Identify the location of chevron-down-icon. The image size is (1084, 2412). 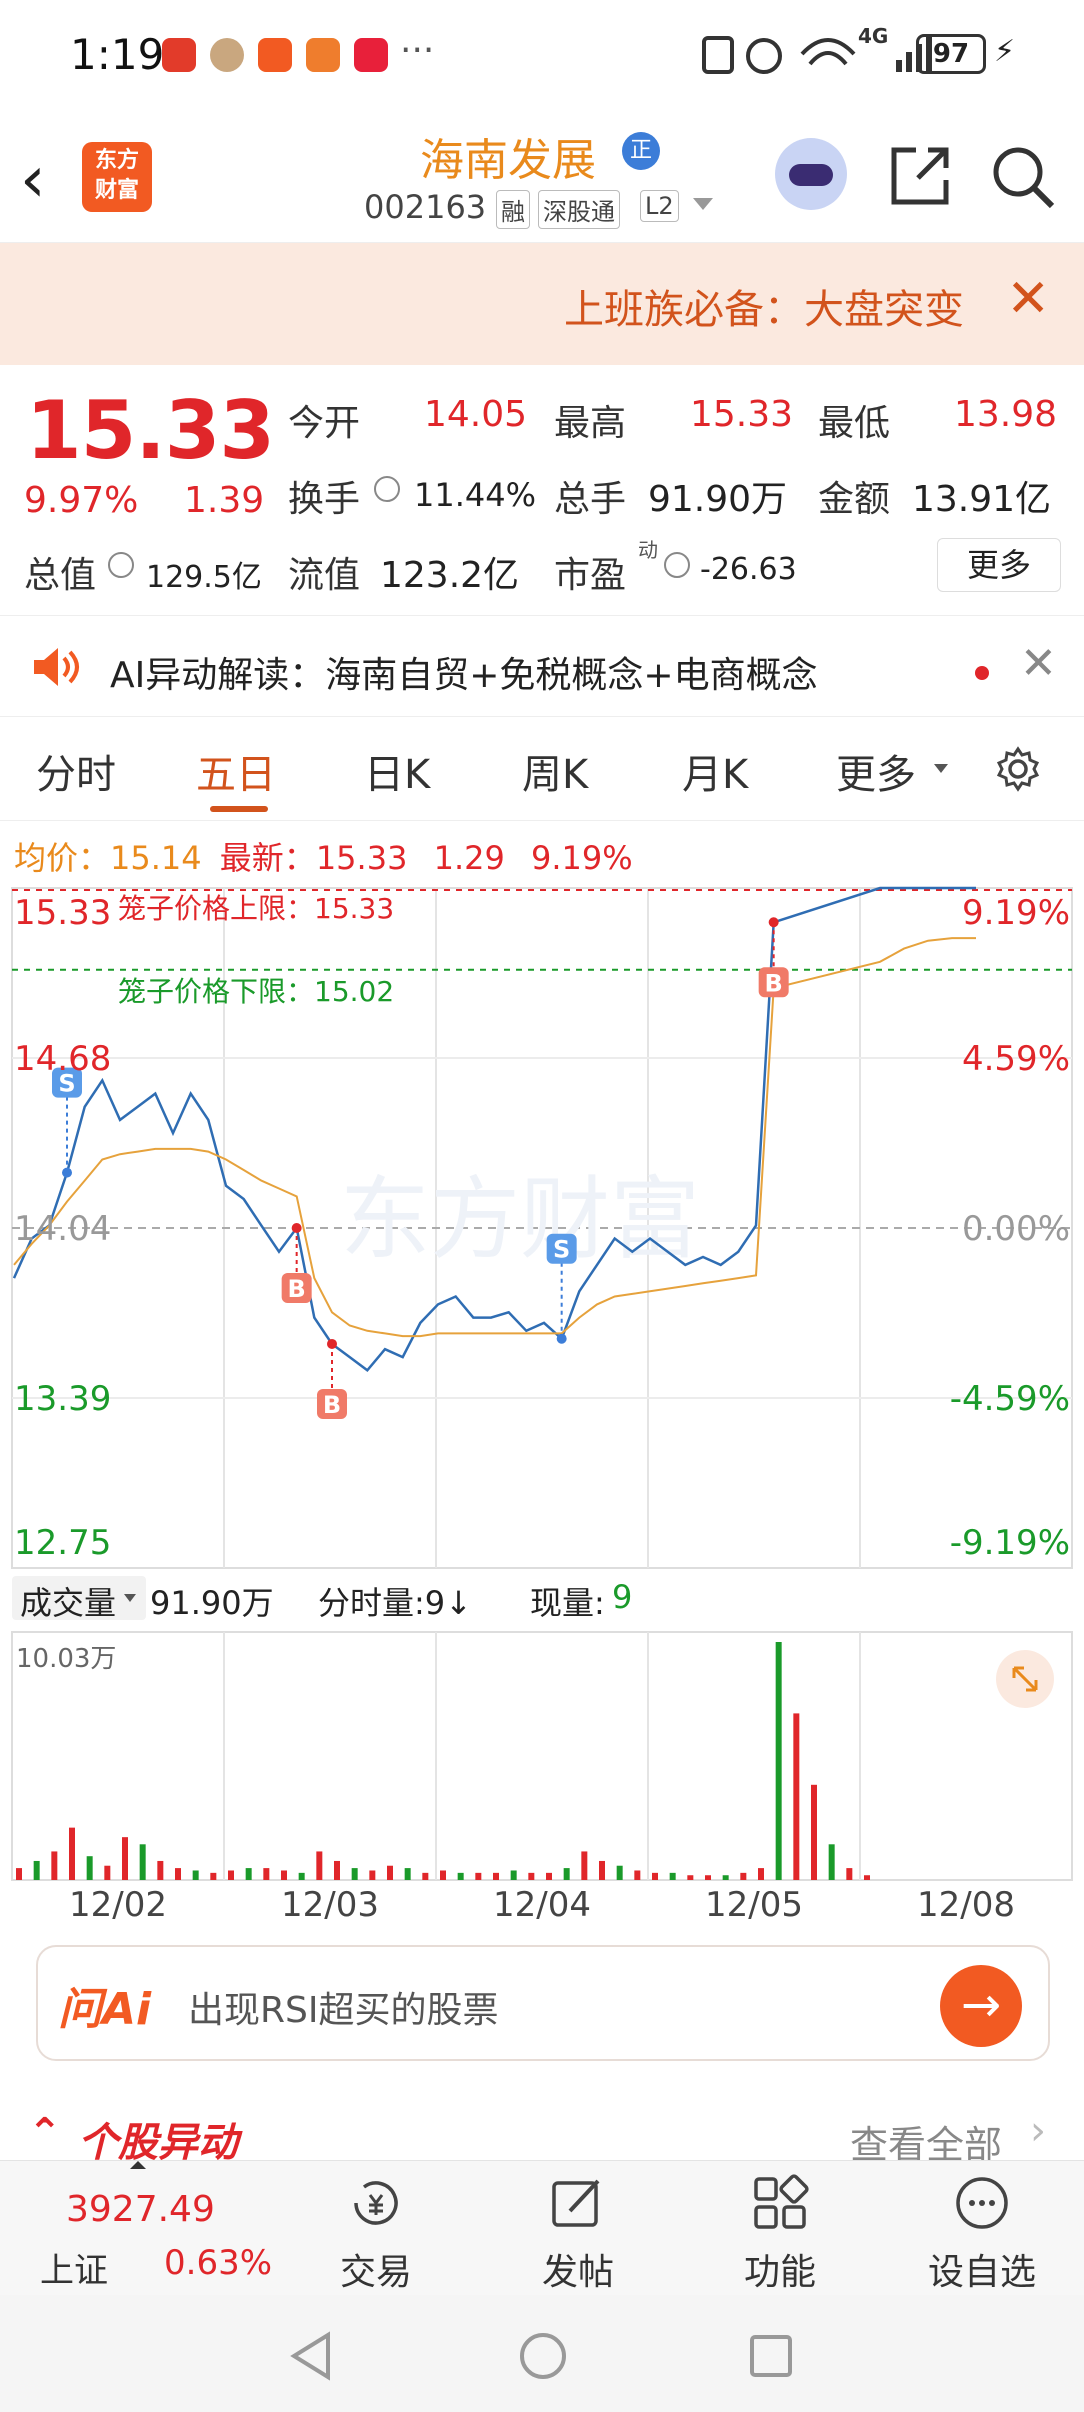
(703, 204).